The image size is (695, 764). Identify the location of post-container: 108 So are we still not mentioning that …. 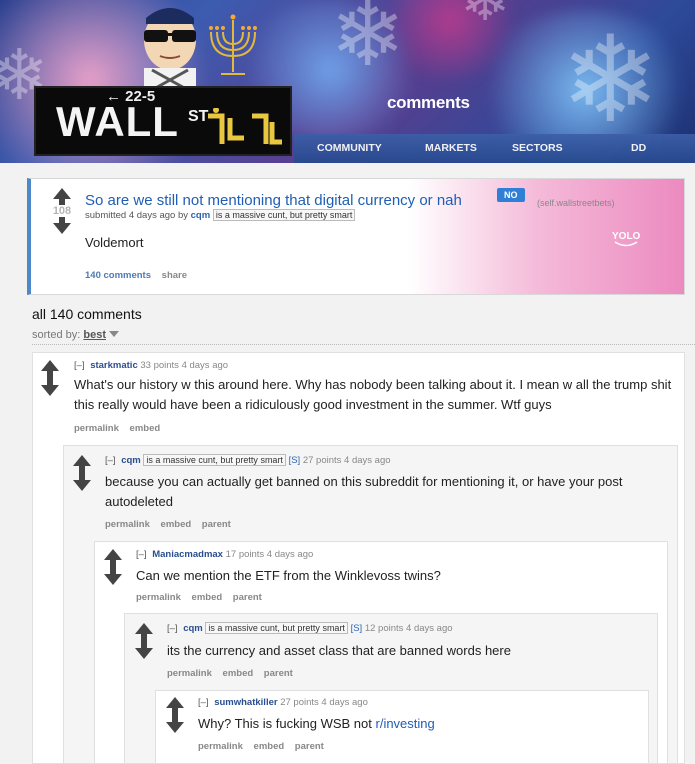
(356, 236).